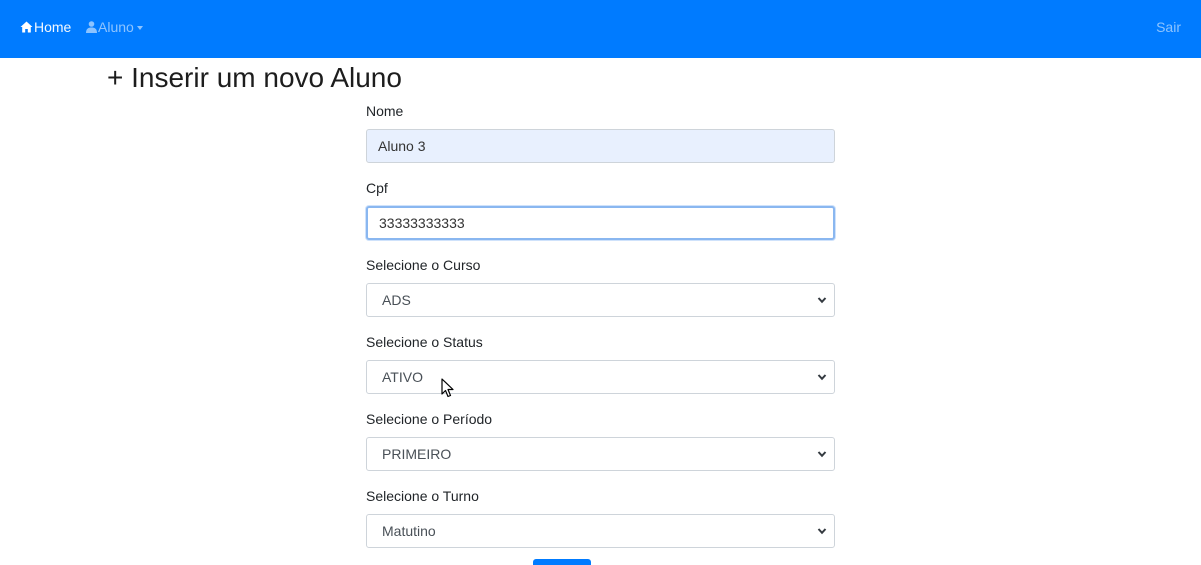 The image size is (1201, 565). What do you see at coordinates (422, 496) in the screenshot?
I see `turno-label: Selecione o Turno` at bounding box center [422, 496].